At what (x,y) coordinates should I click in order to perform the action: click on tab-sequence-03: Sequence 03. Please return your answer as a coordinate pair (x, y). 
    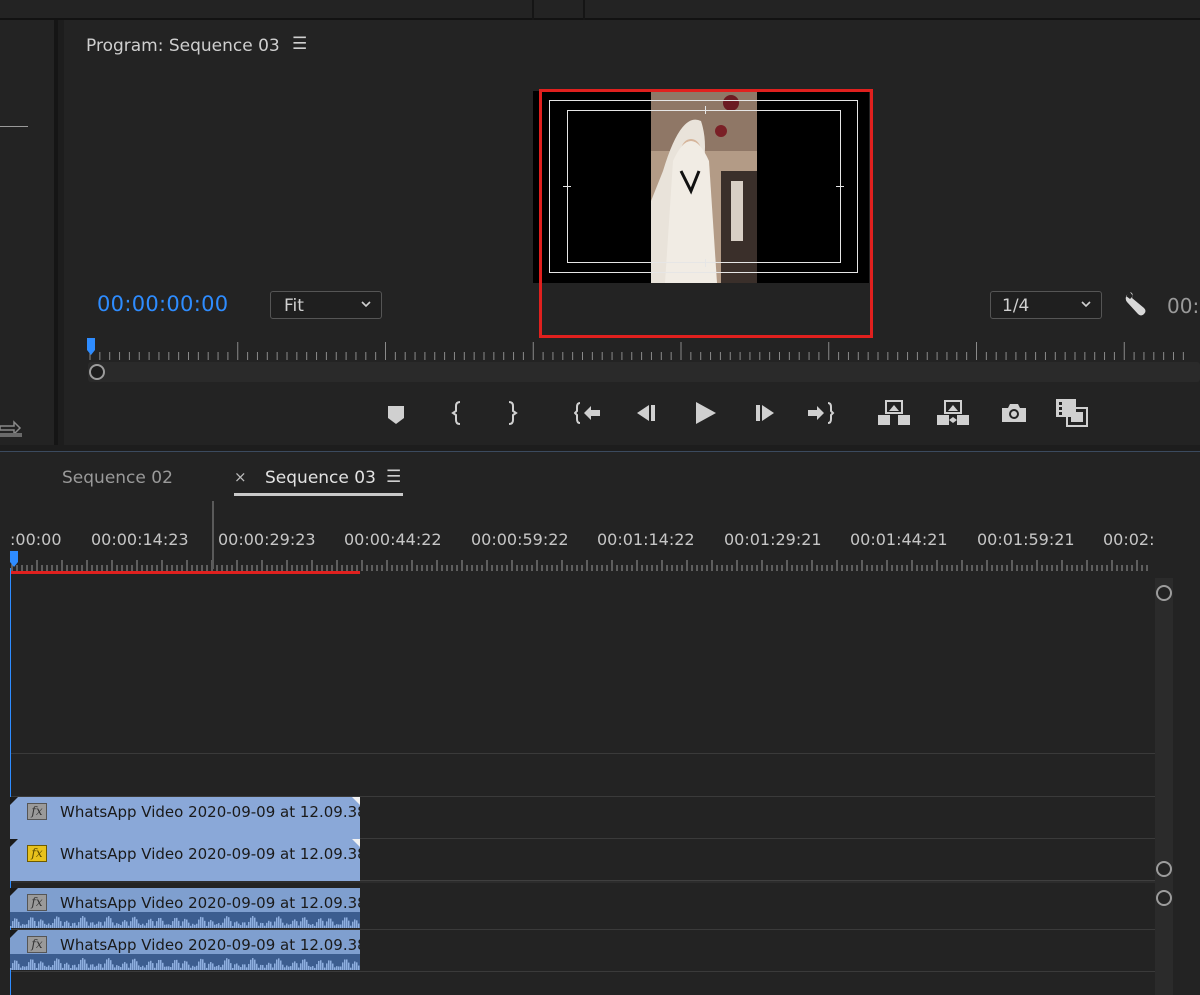
    Looking at the image, I should click on (320, 478).